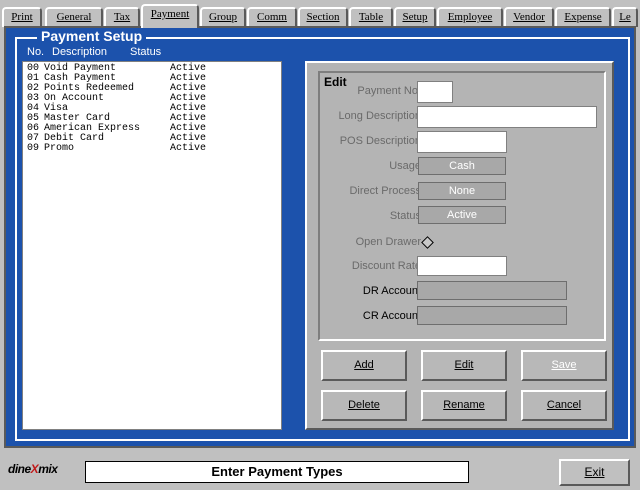 Image resolution: width=640 pixels, height=490 pixels. What do you see at coordinates (272, 17) in the screenshot?
I see `tab-comm: Comm` at bounding box center [272, 17].